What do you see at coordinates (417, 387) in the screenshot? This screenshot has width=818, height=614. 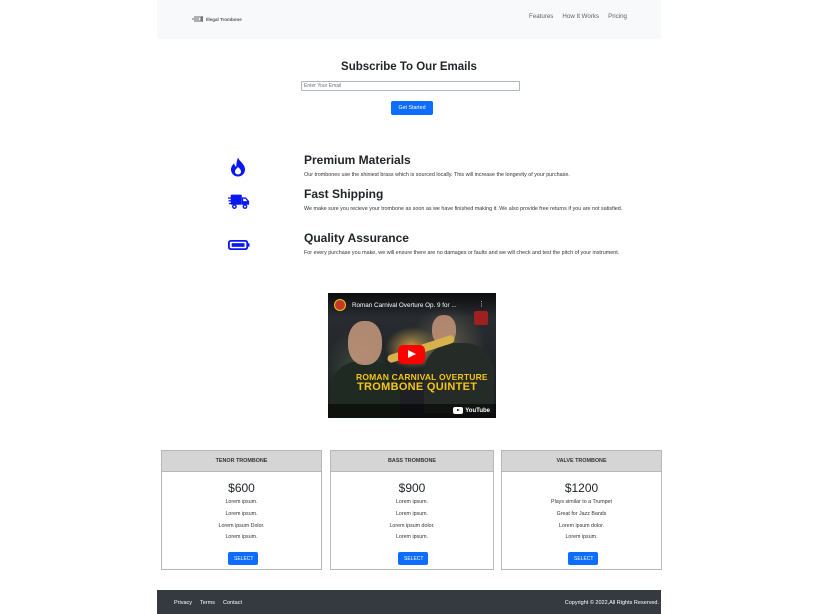 I see `video-overlay-subtitle: TROMBONE QUINTET` at bounding box center [417, 387].